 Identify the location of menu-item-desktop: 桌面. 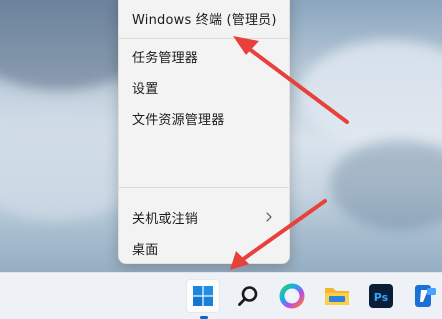
(204, 248).